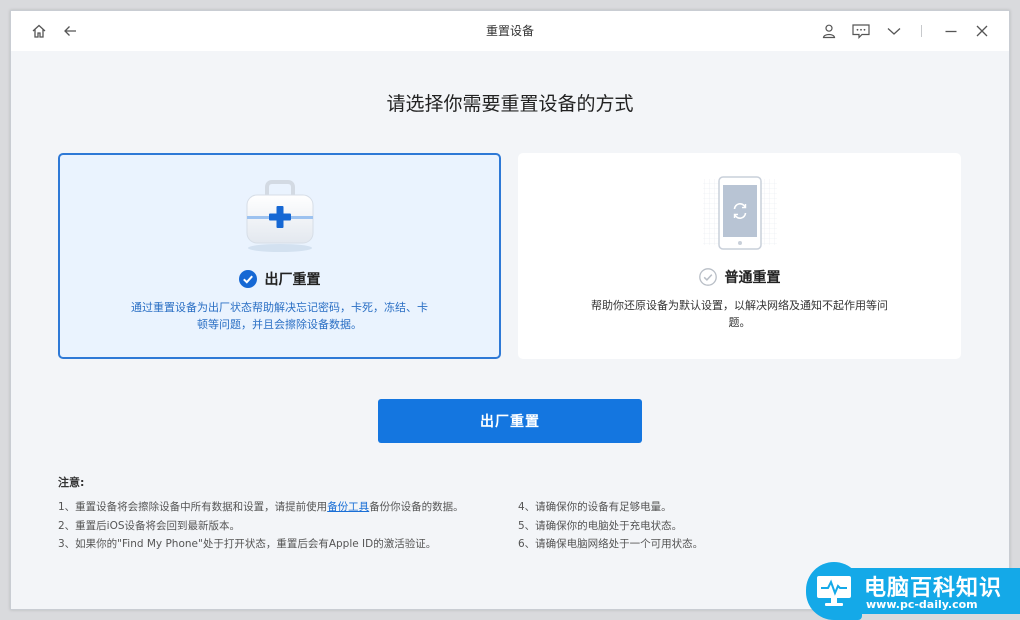  What do you see at coordinates (739, 314) in the screenshot?
I see `normal-reset-option-description: 帮助你还原设备为默认设置，以解决网络及通知不起作用等问题。` at bounding box center [739, 314].